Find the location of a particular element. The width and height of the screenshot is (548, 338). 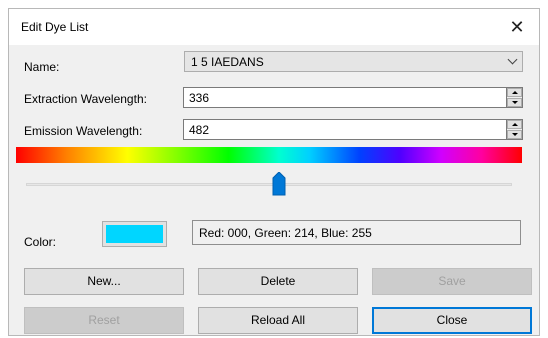

emission-wavelength-value: 482 is located at coordinates (199, 130).